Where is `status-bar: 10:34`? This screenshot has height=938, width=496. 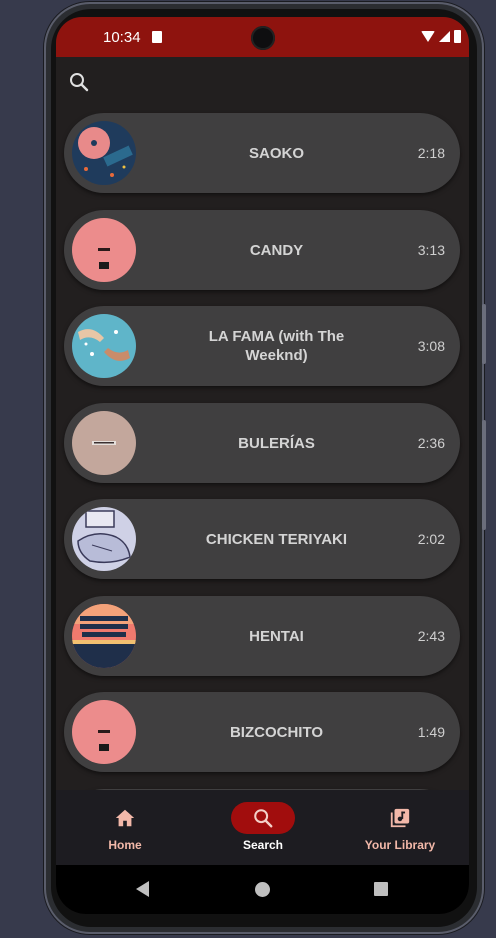
status-bar: 10:34 is located at coordinates (262, 37).